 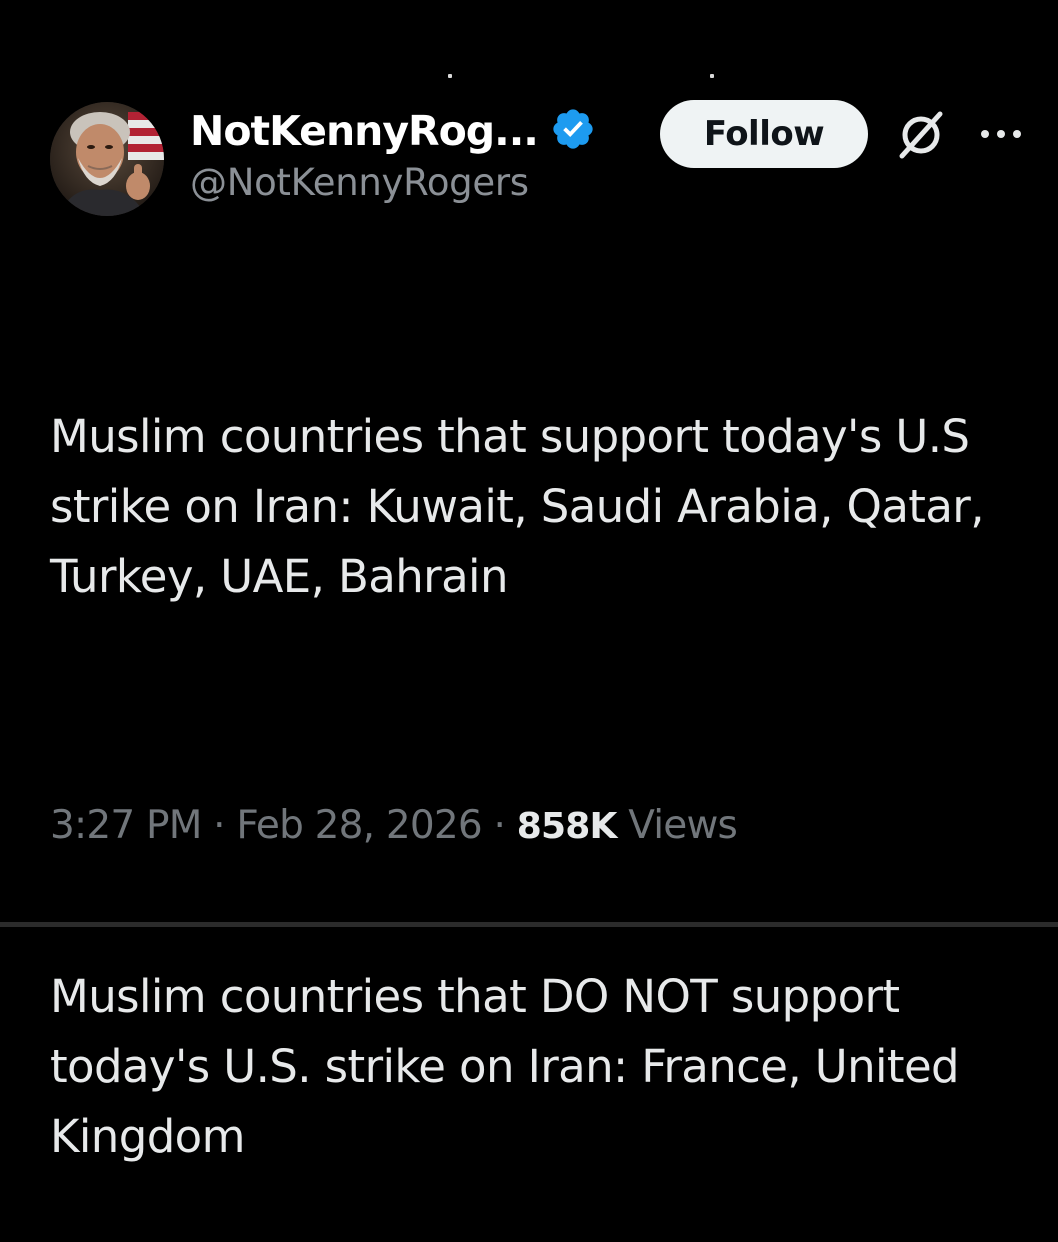 I want to click on more-options-icon, so click(x=1001, y=134).